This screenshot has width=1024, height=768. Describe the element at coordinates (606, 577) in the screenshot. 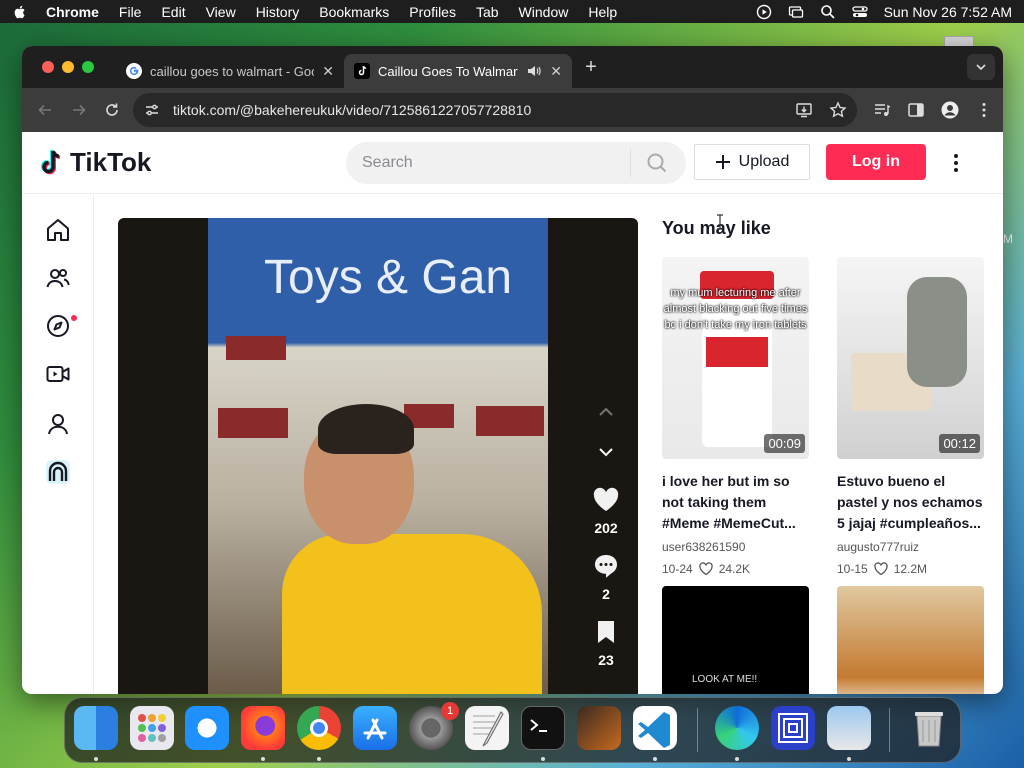

I see `comment-button: 2` at that location.